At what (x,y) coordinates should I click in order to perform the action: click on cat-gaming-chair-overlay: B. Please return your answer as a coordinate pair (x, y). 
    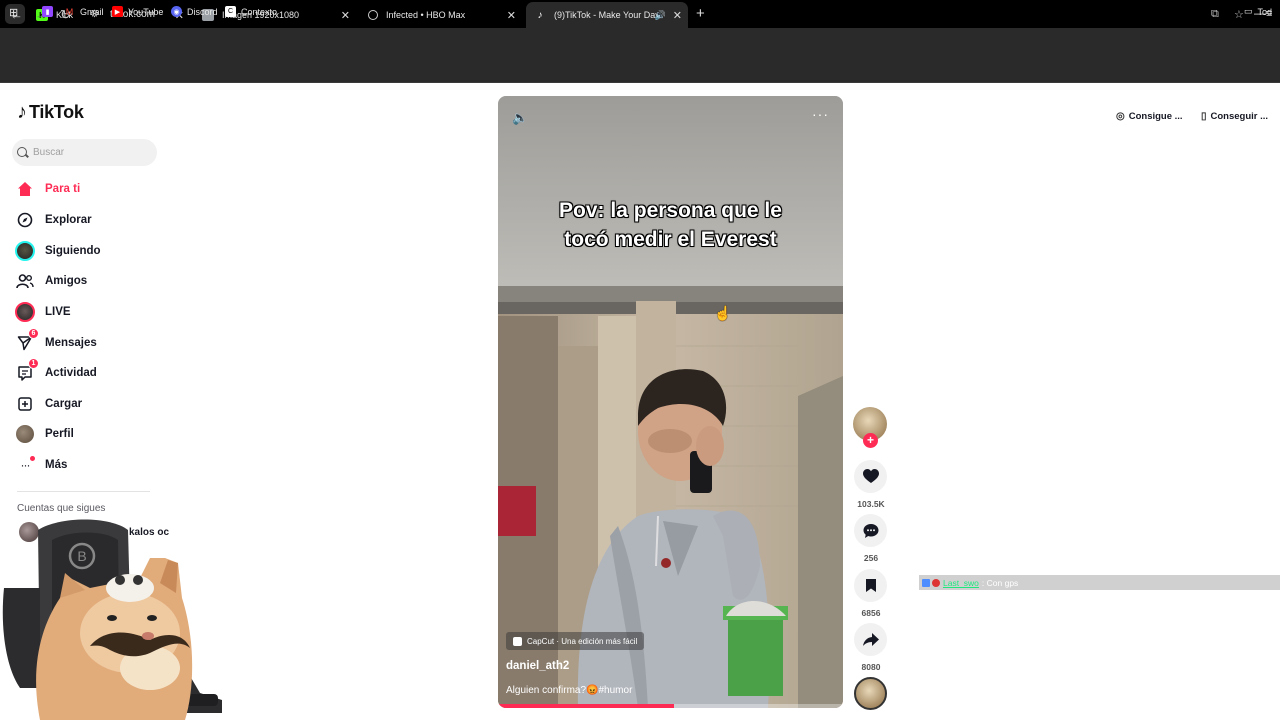
    Looking at the image, I should click on (112, 619).